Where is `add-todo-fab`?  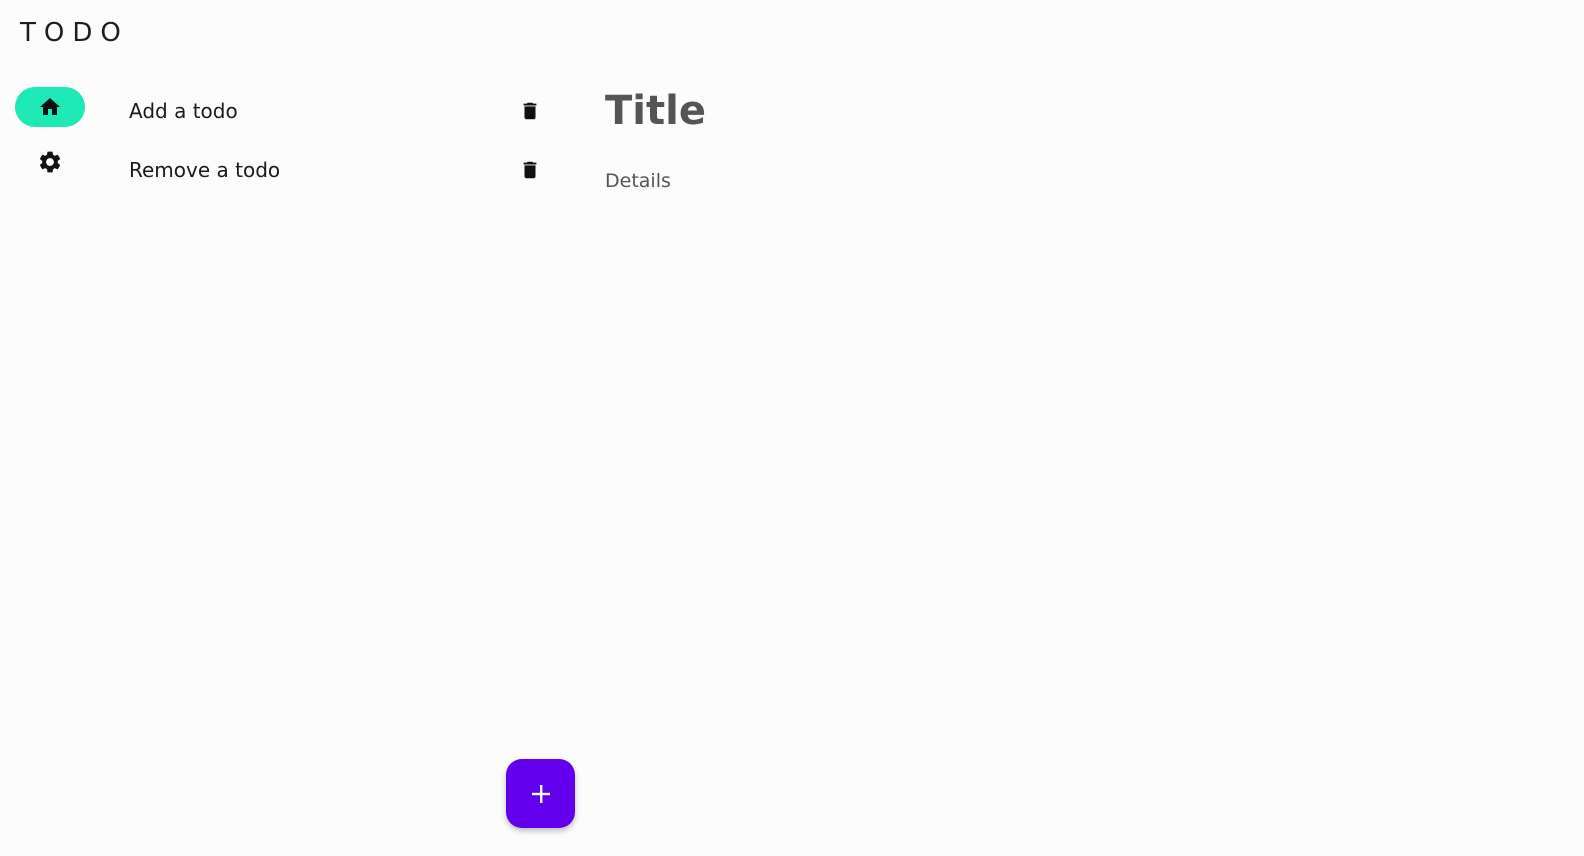 add-todo-fab is located at coordinates (540, 793).